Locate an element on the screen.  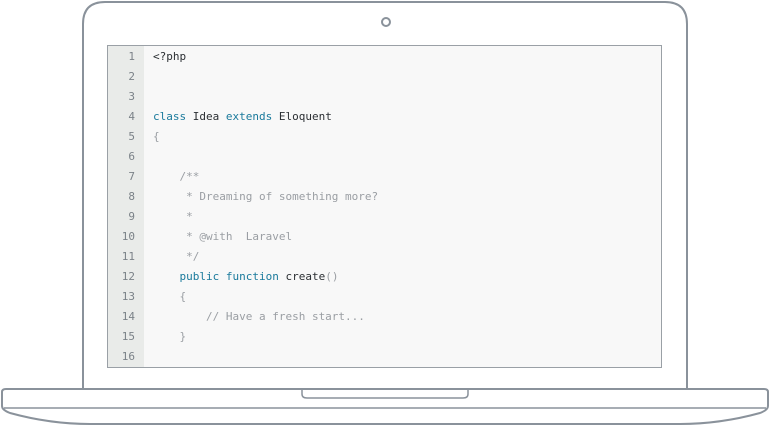
code-token-keyword: function is located at coordinates (252, 276).